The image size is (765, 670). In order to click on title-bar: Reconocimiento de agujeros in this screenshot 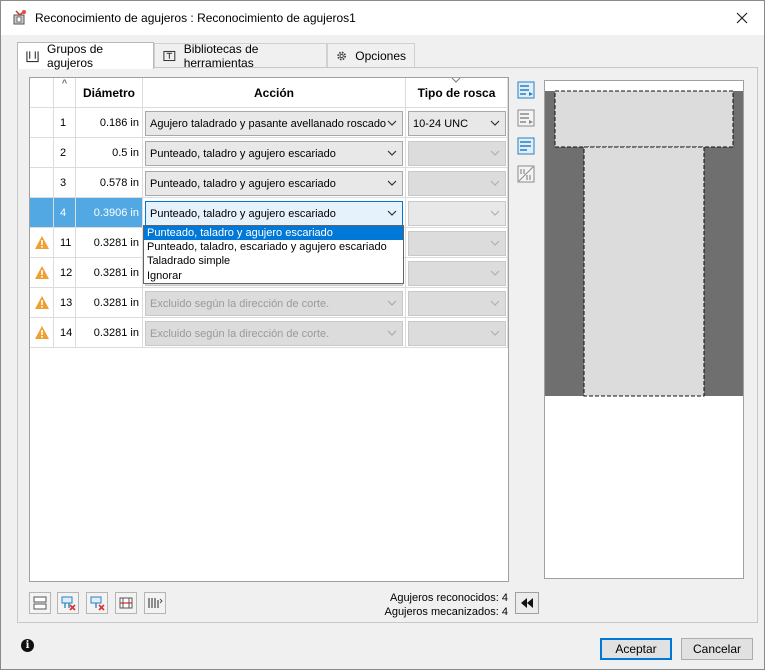, I will do `click(382, 18)`.